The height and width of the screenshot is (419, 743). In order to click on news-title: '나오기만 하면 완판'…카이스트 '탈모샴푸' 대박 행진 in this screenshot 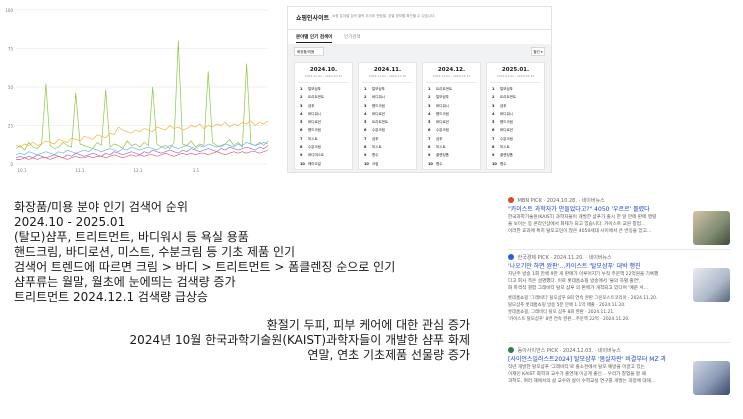, I will do `click(598, 266)`.